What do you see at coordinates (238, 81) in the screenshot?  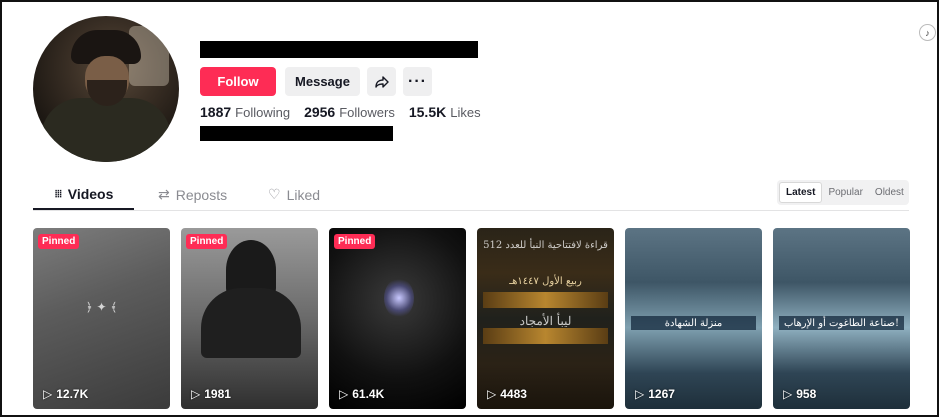 I see `follow-button: Follow` at bounding box center [238, 81].